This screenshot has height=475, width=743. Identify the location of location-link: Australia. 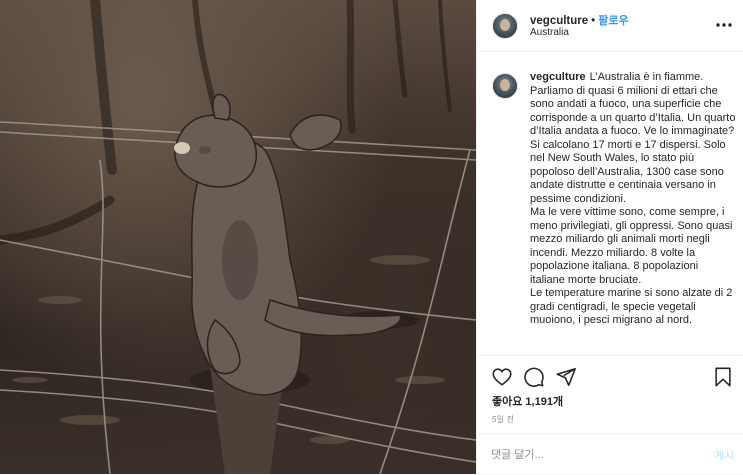
(549, 32).